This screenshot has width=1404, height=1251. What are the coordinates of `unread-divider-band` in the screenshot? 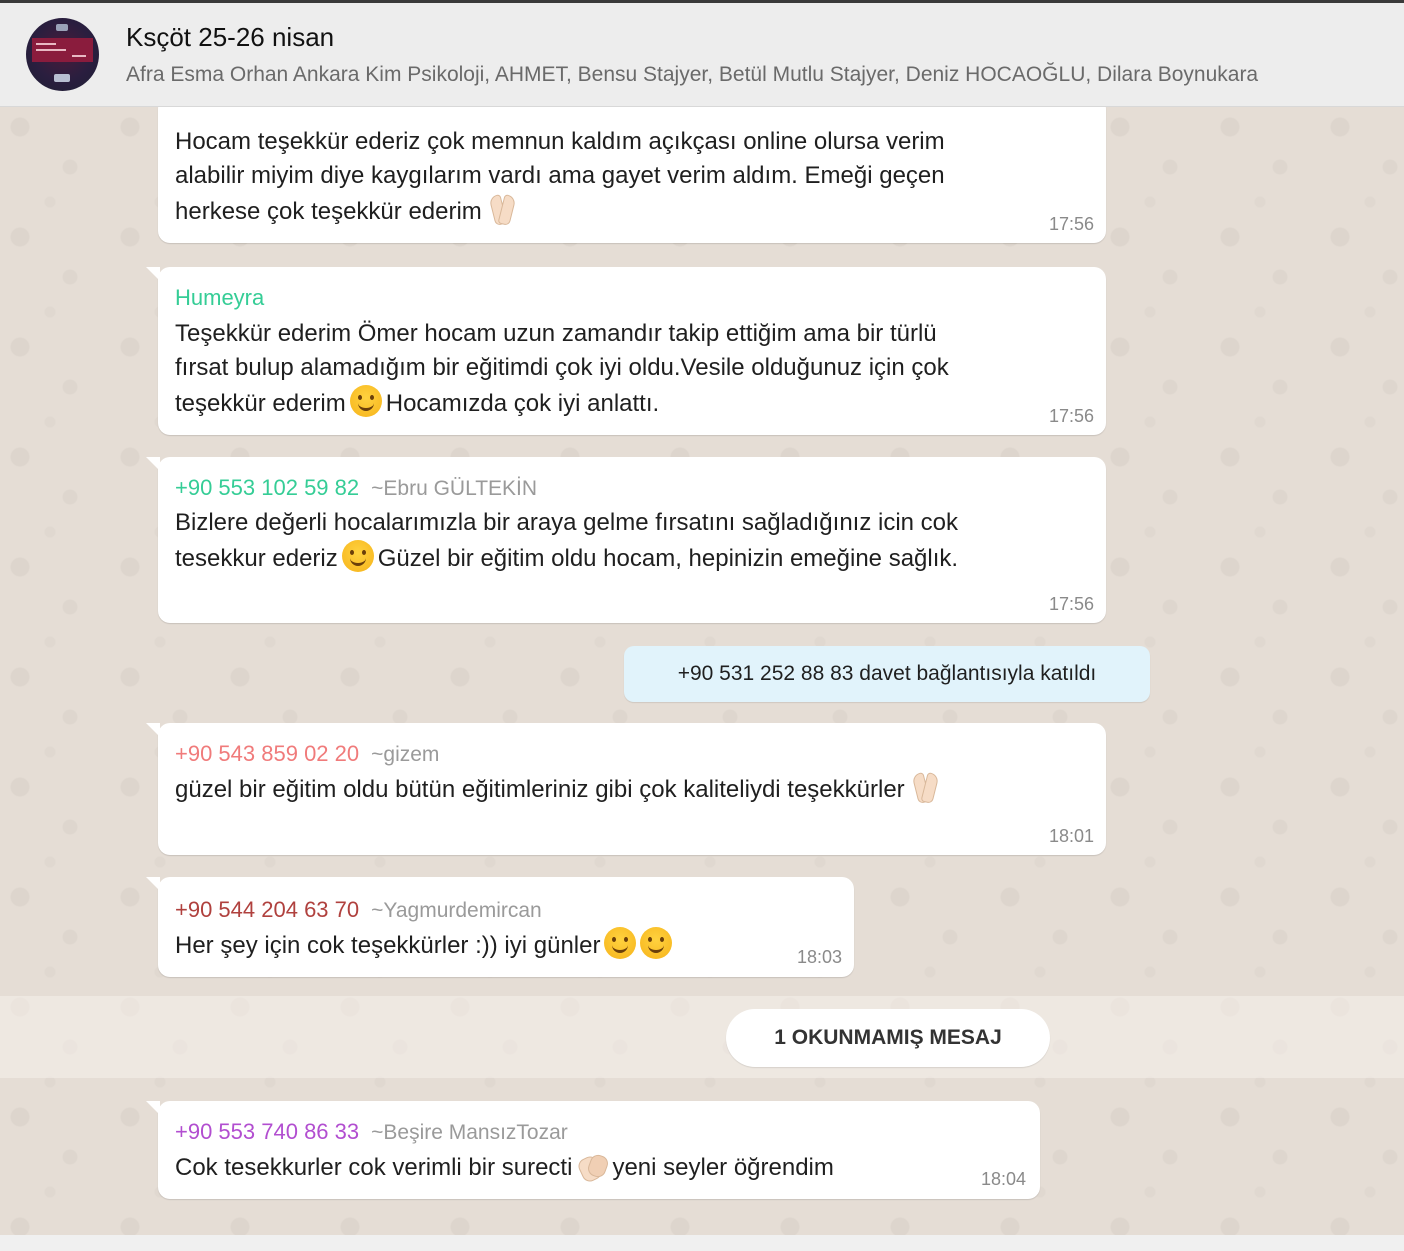 It's located at (702, 1037).